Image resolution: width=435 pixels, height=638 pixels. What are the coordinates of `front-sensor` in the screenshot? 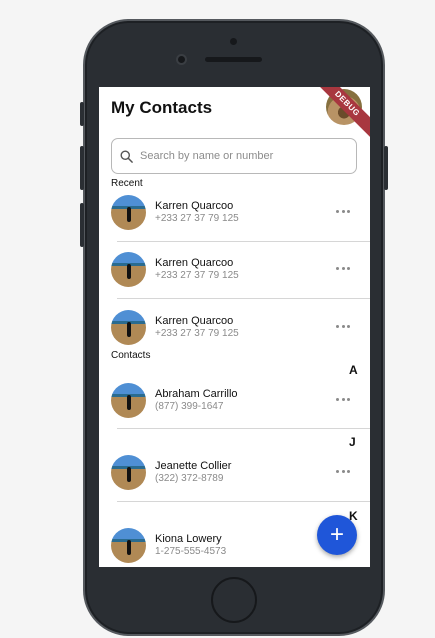 It's located at (233, 41).